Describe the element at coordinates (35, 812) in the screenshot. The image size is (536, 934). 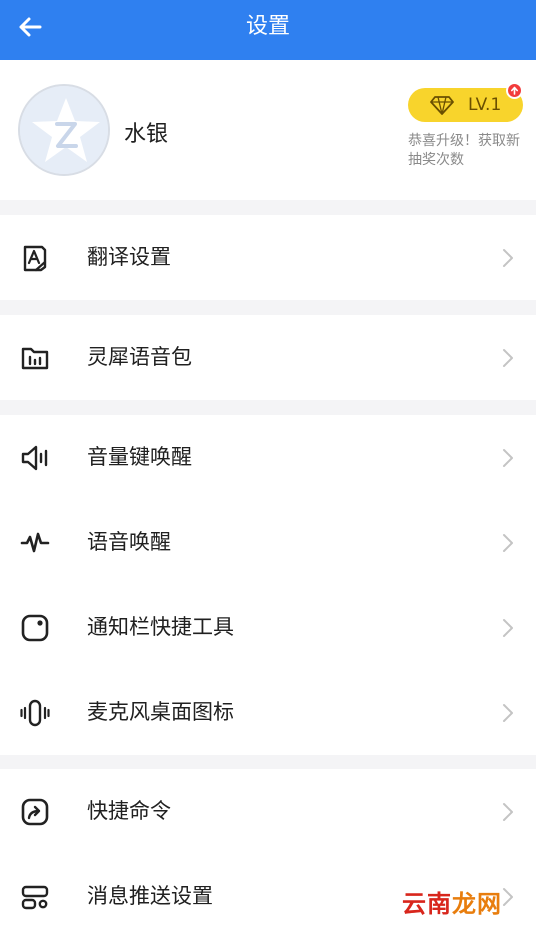
I see `shortcut-command-icon` at that location.